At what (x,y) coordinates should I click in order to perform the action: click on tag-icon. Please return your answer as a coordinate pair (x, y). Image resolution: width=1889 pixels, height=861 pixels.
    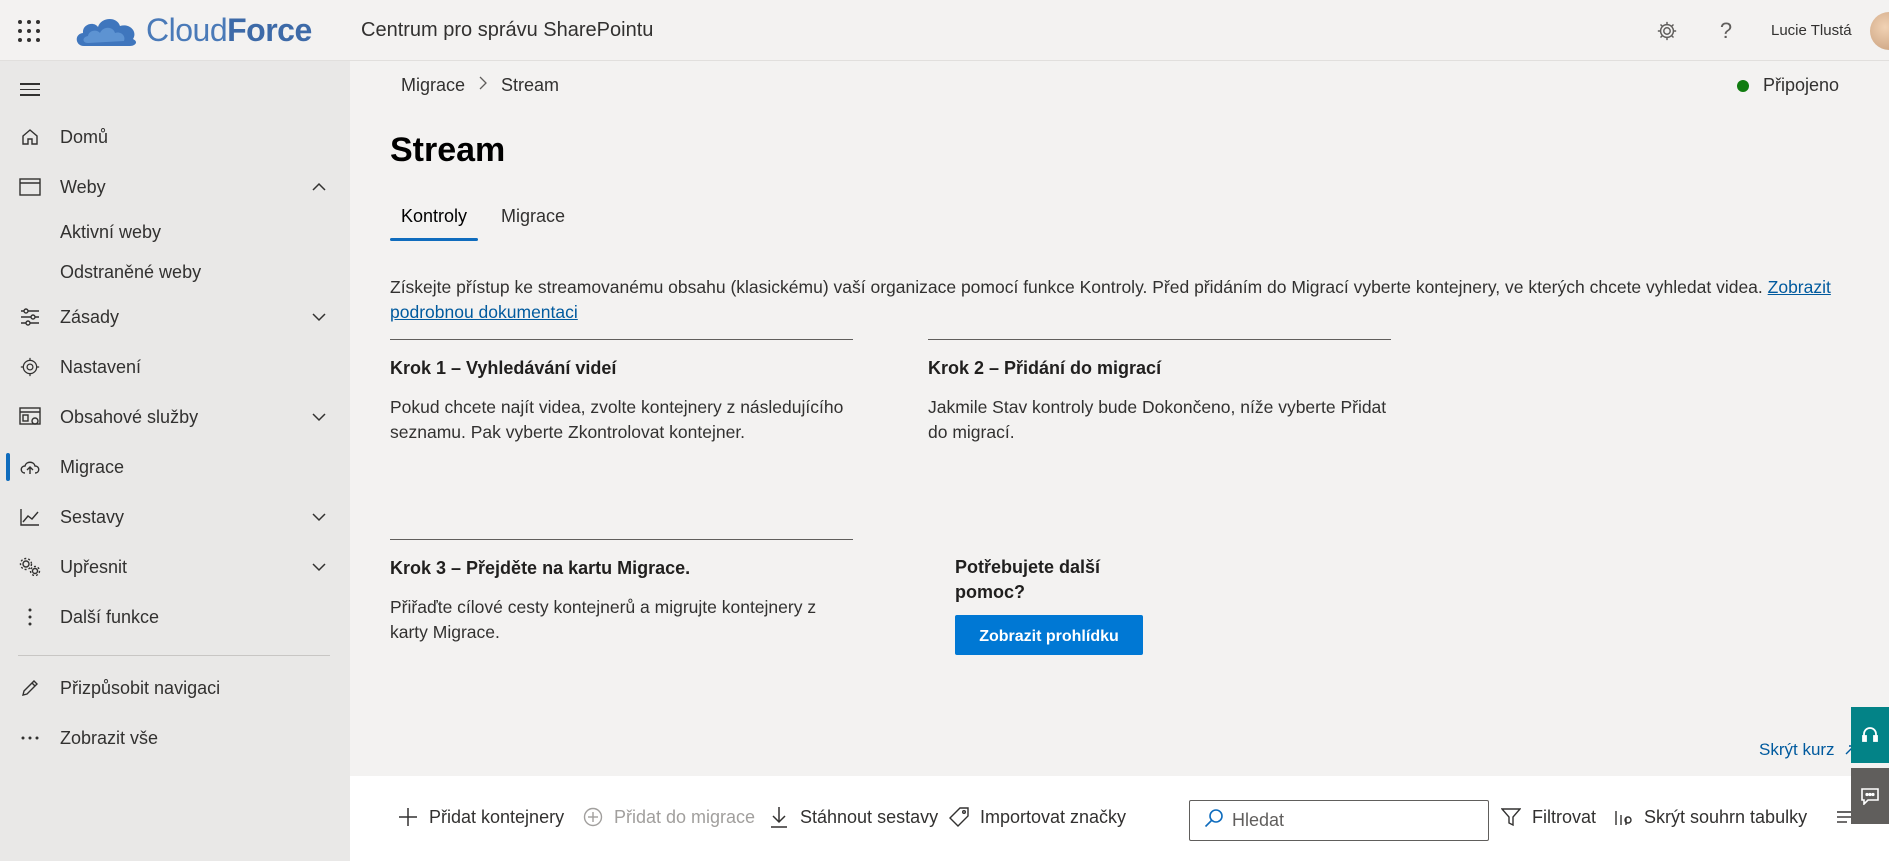
    Looking at the image, I should click on (959, 817).